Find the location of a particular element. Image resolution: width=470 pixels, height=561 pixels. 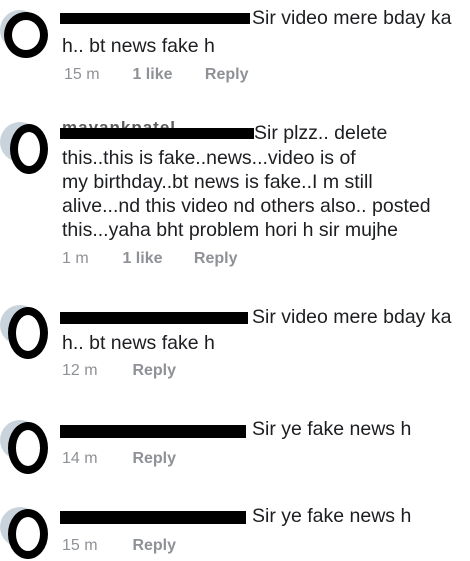

comment-meta: 15 m 1 like Reply is located at coordinates (156, 75).